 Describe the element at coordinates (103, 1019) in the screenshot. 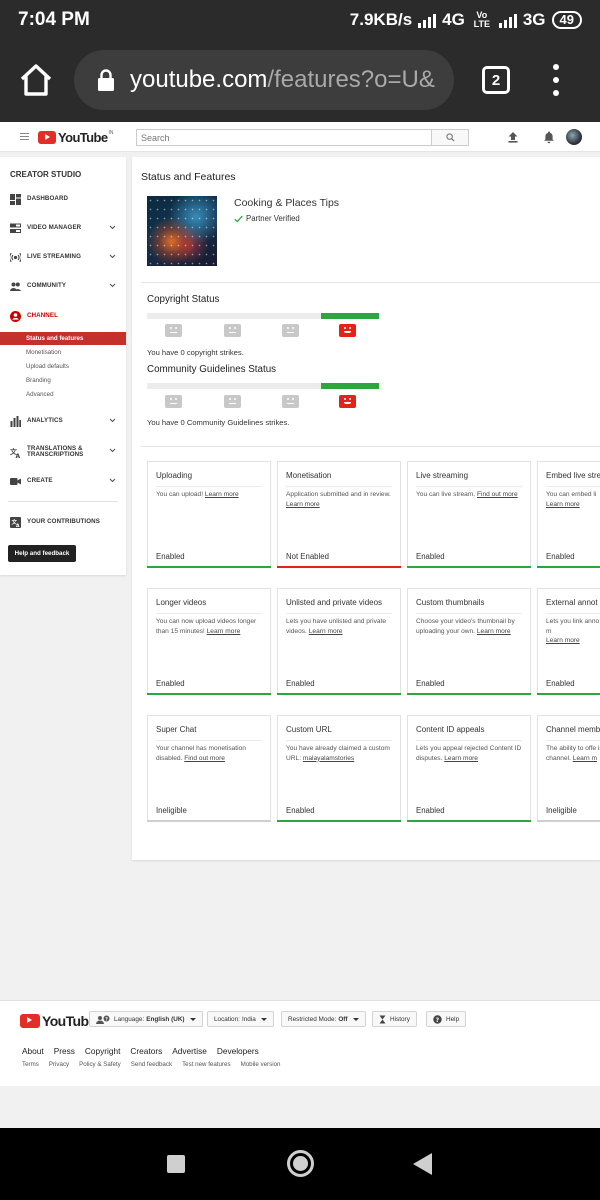

I see `language-icon: ?` at that location.